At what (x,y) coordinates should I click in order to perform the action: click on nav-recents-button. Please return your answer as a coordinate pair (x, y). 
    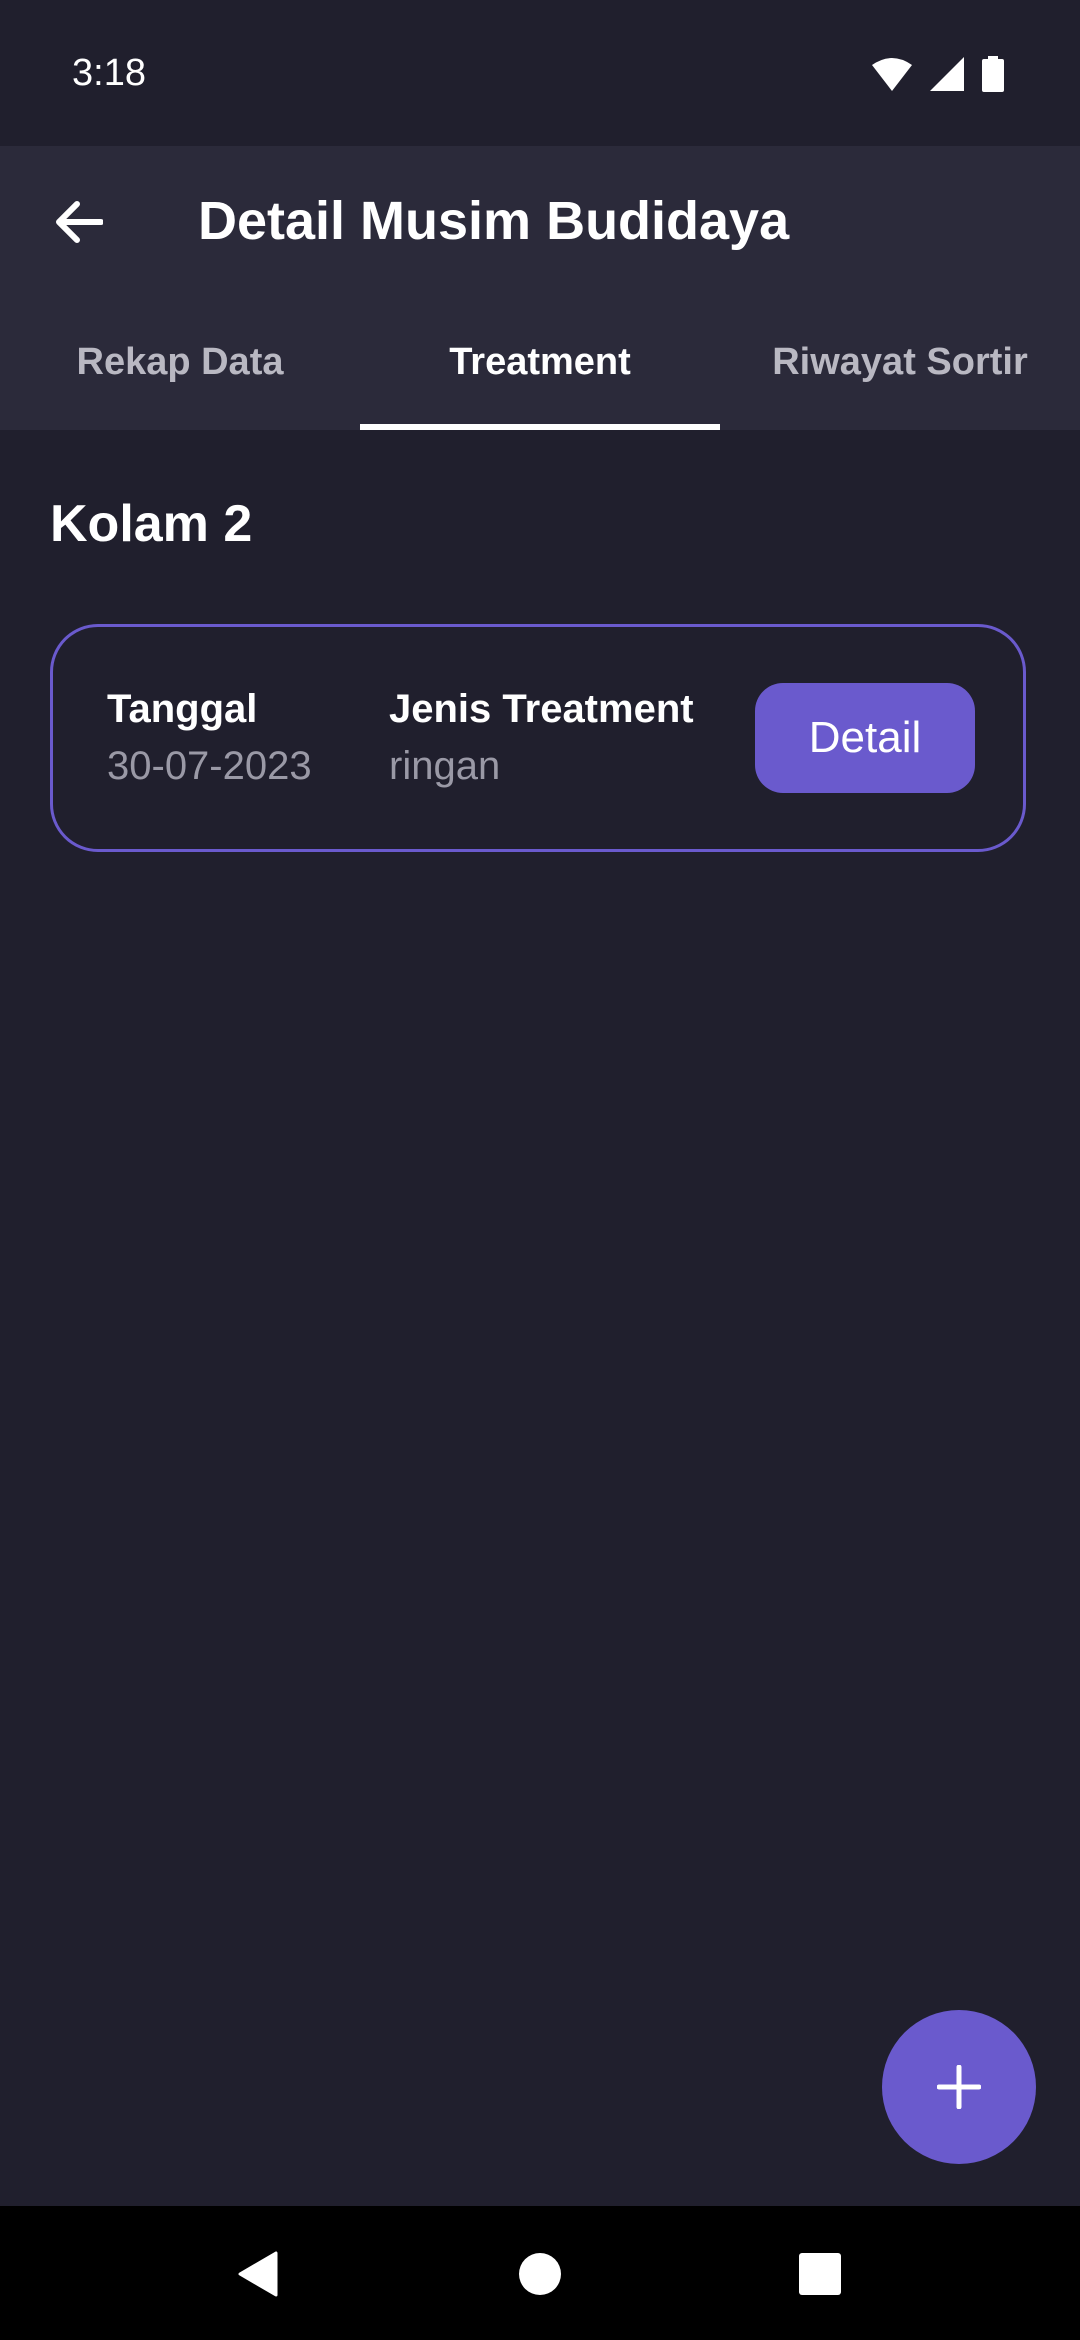
    Looking at the image, I should click on (820, 2274).